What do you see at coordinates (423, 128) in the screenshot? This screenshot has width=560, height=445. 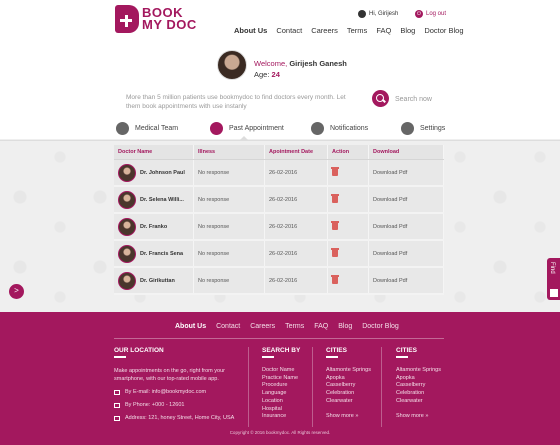 I see `tab-settings: Settings` at bounding box center [423, 128].